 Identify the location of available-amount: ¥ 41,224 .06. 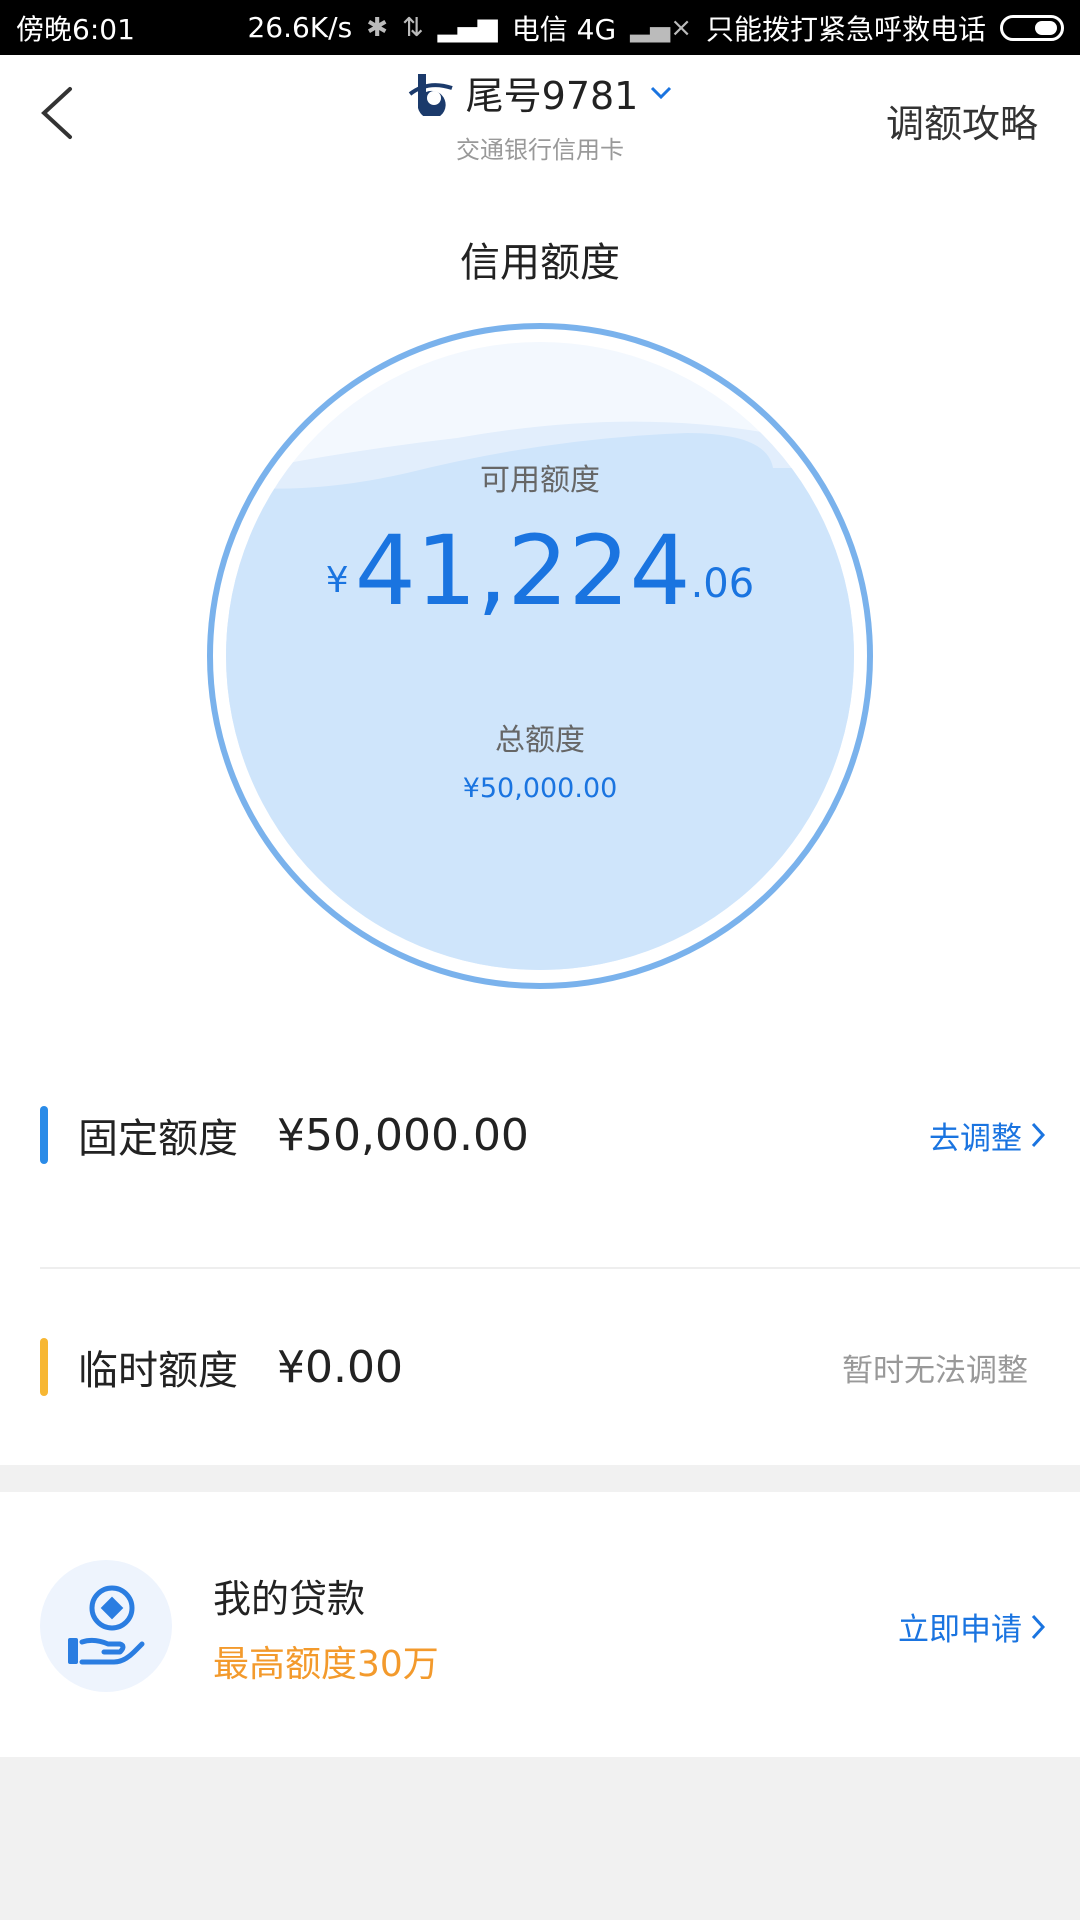
(540, 571).